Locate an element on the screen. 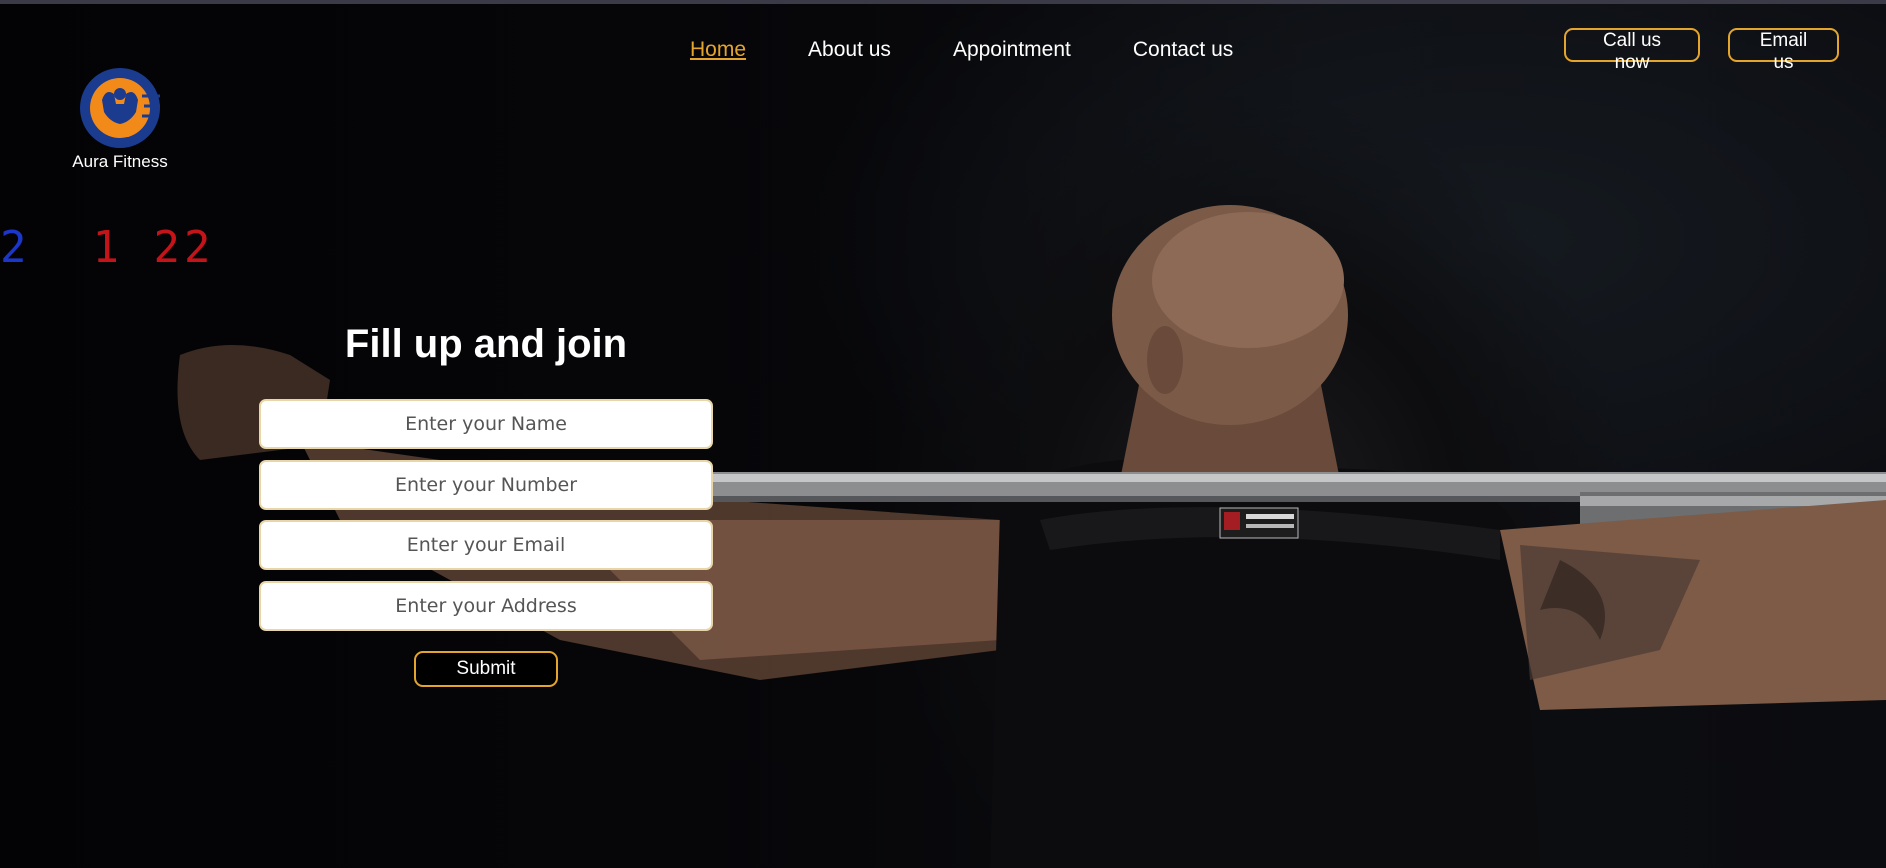 The image size is (1886, 868). background-clock: 2 1 22 is located at coordinates (107, 247).